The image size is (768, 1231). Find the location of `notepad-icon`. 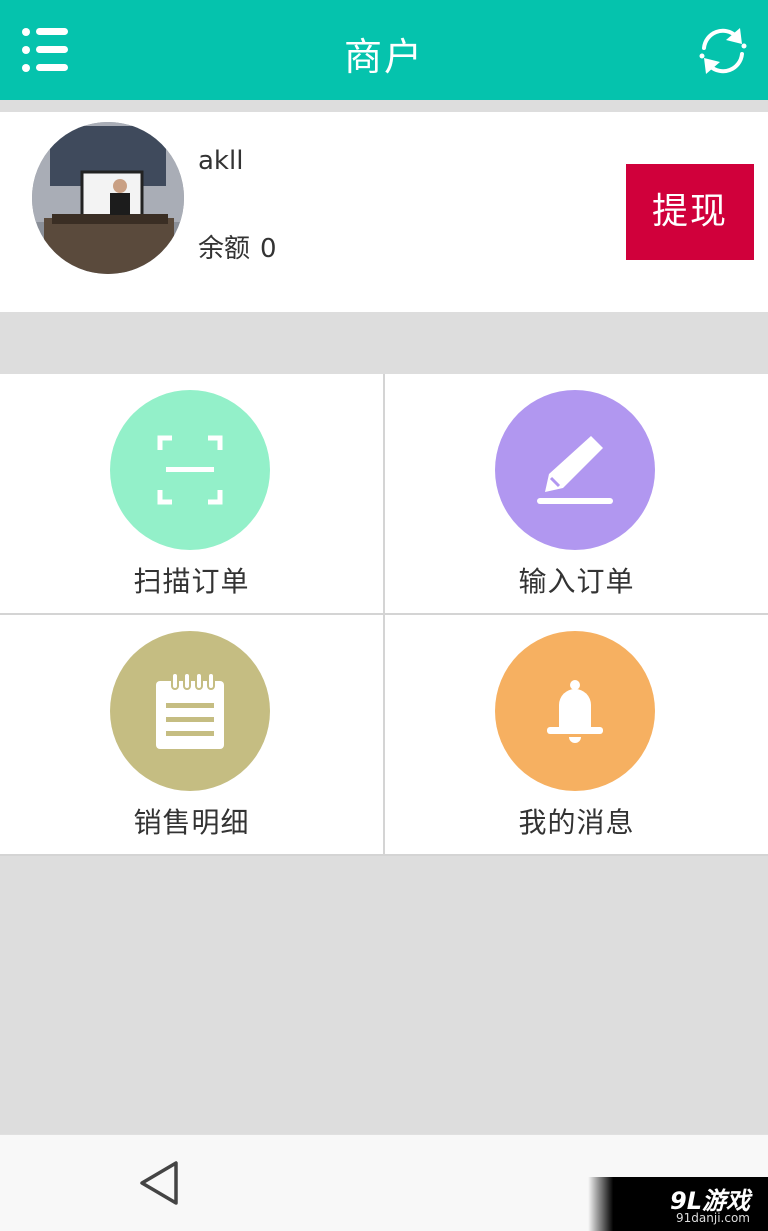

notepad-icon is located at coordinates (190, 710).